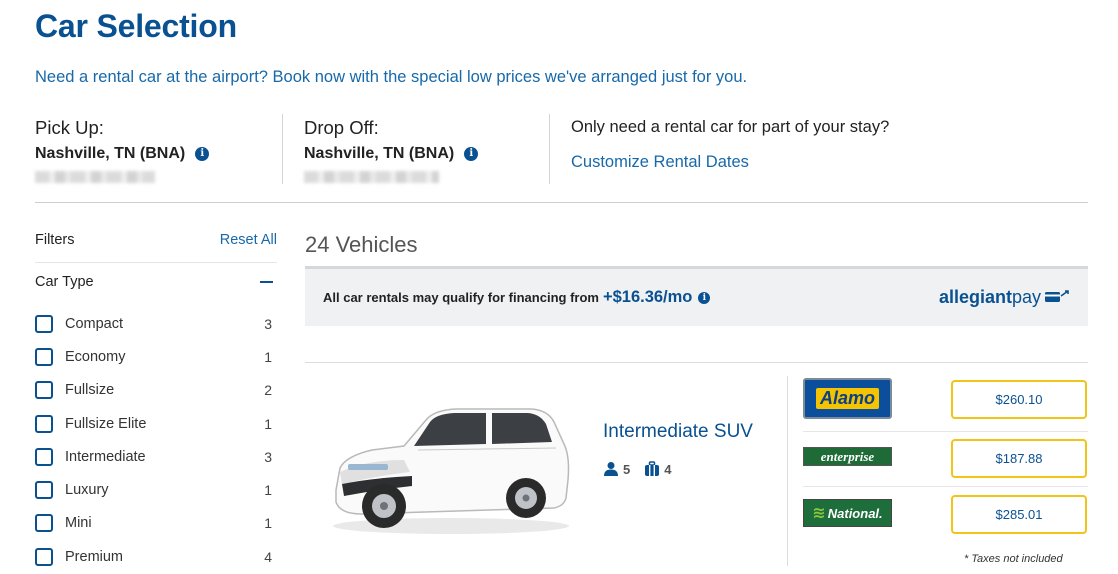  Describe the element at coordinates (268, 390) in the screenshot. I see `filter-count: 2` at that location.